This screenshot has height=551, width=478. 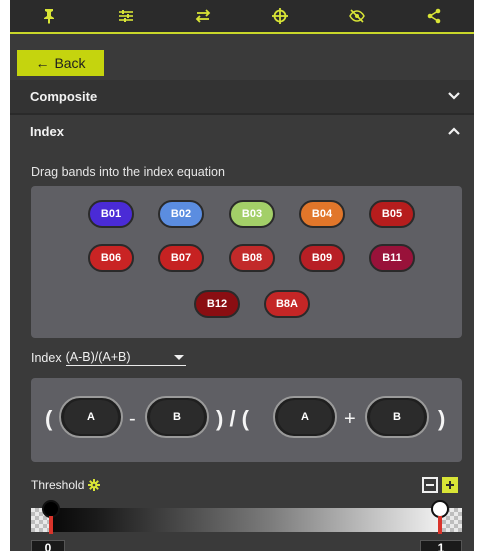 I want to click on section-composite-label: Composite, so click(x=64, y=96).